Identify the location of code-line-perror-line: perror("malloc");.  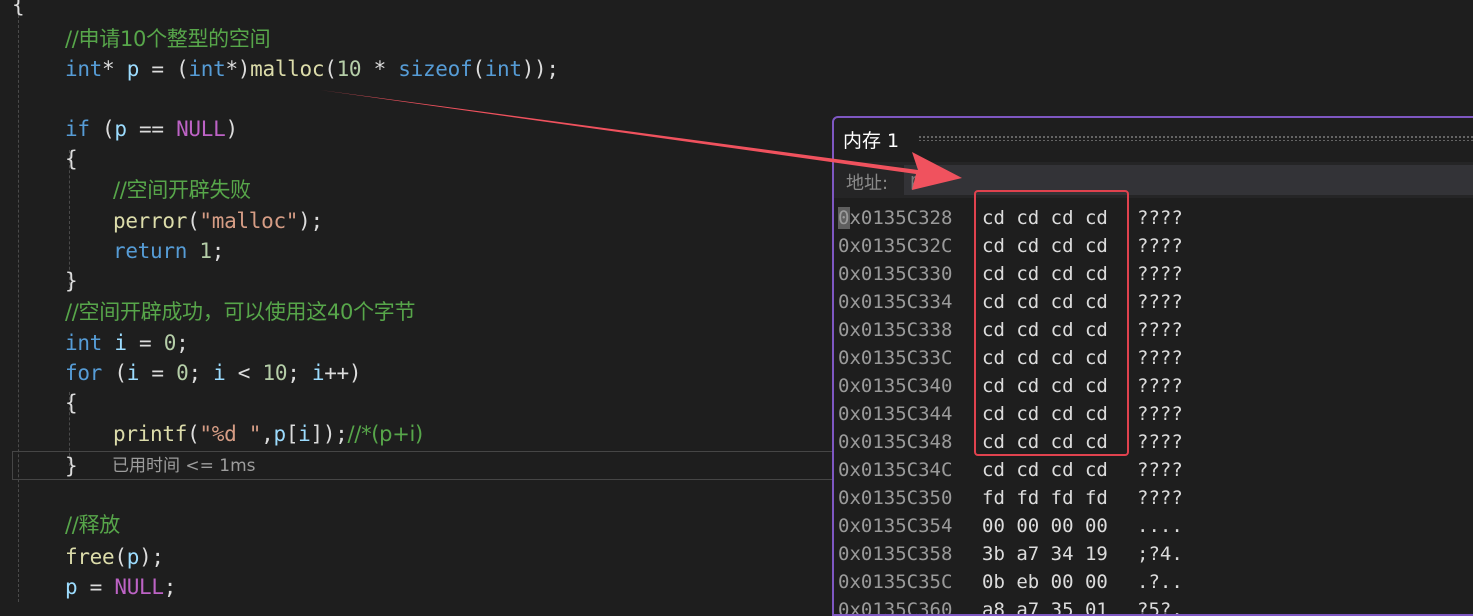
(218, 221).